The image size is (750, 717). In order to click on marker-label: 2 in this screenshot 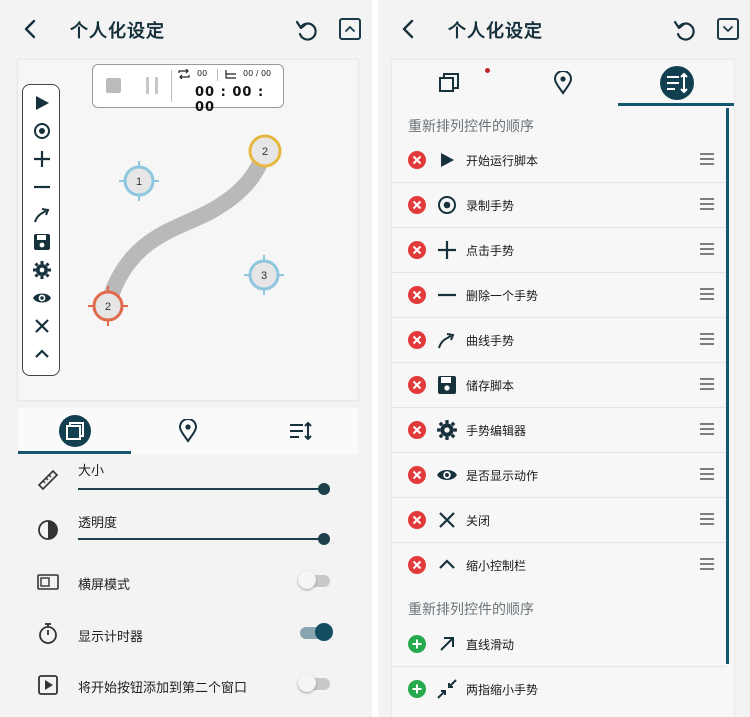, I will do `click(108, 307)`.